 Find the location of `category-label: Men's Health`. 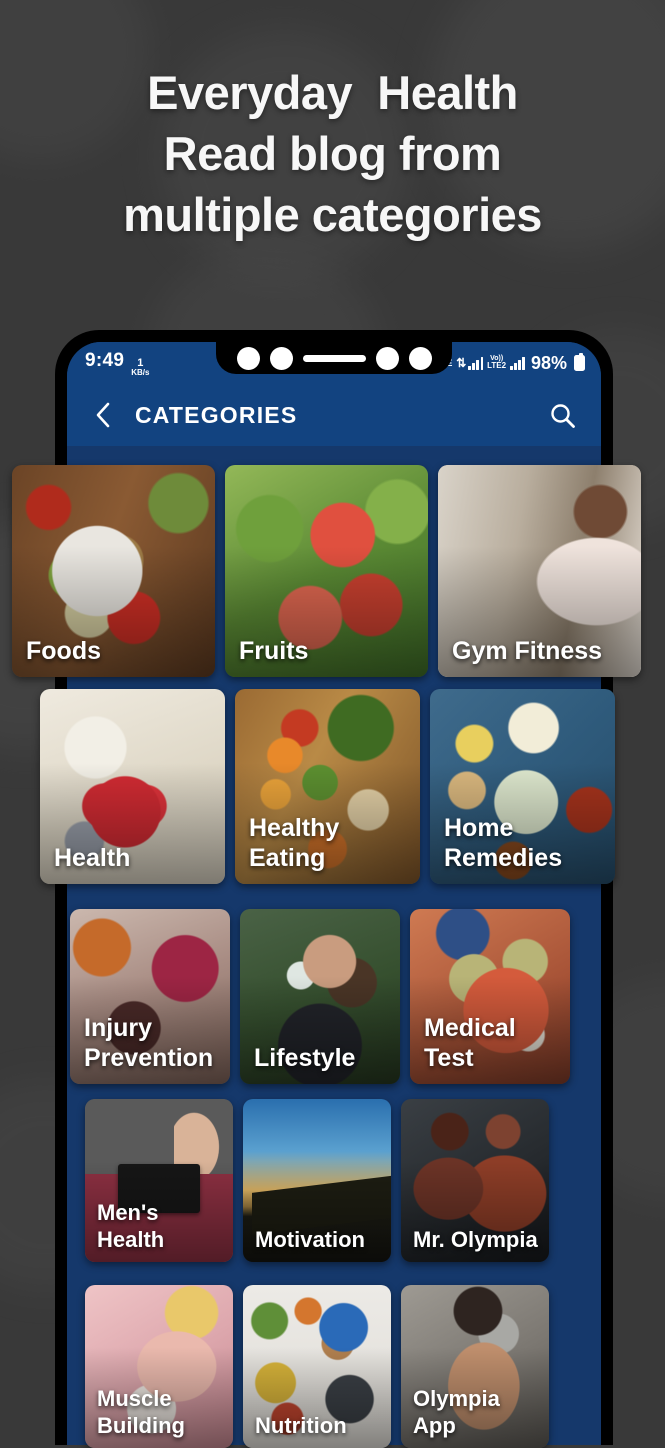

category-label: Men's Health is located at coordinates (131, 1226).